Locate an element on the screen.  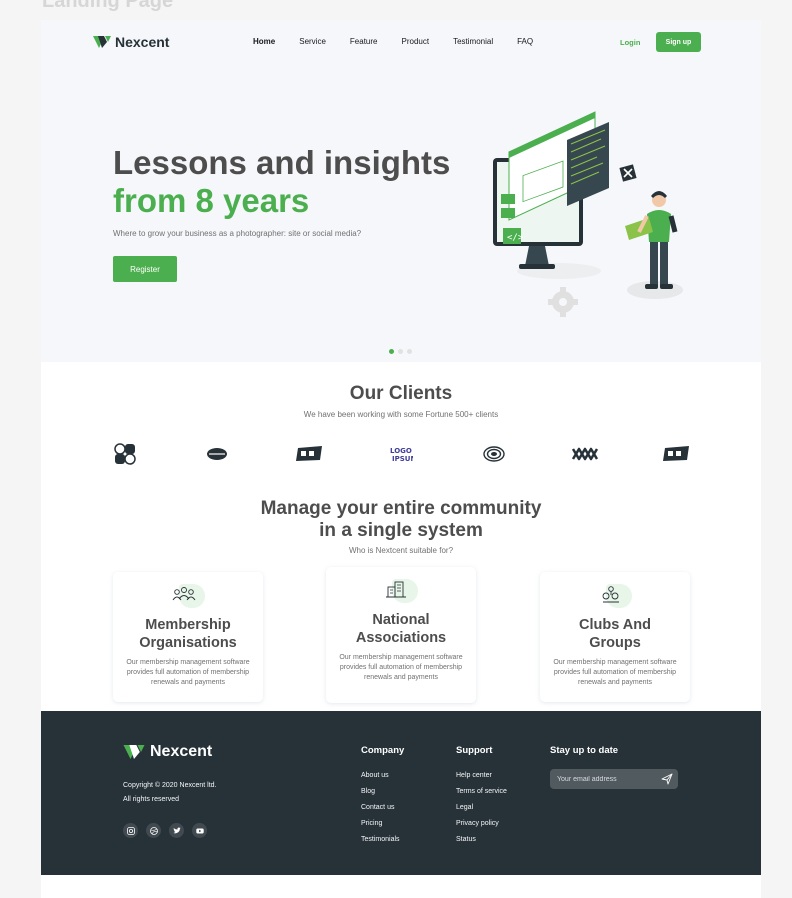
svg-text: LOGO is located at coordinates (401, 451).